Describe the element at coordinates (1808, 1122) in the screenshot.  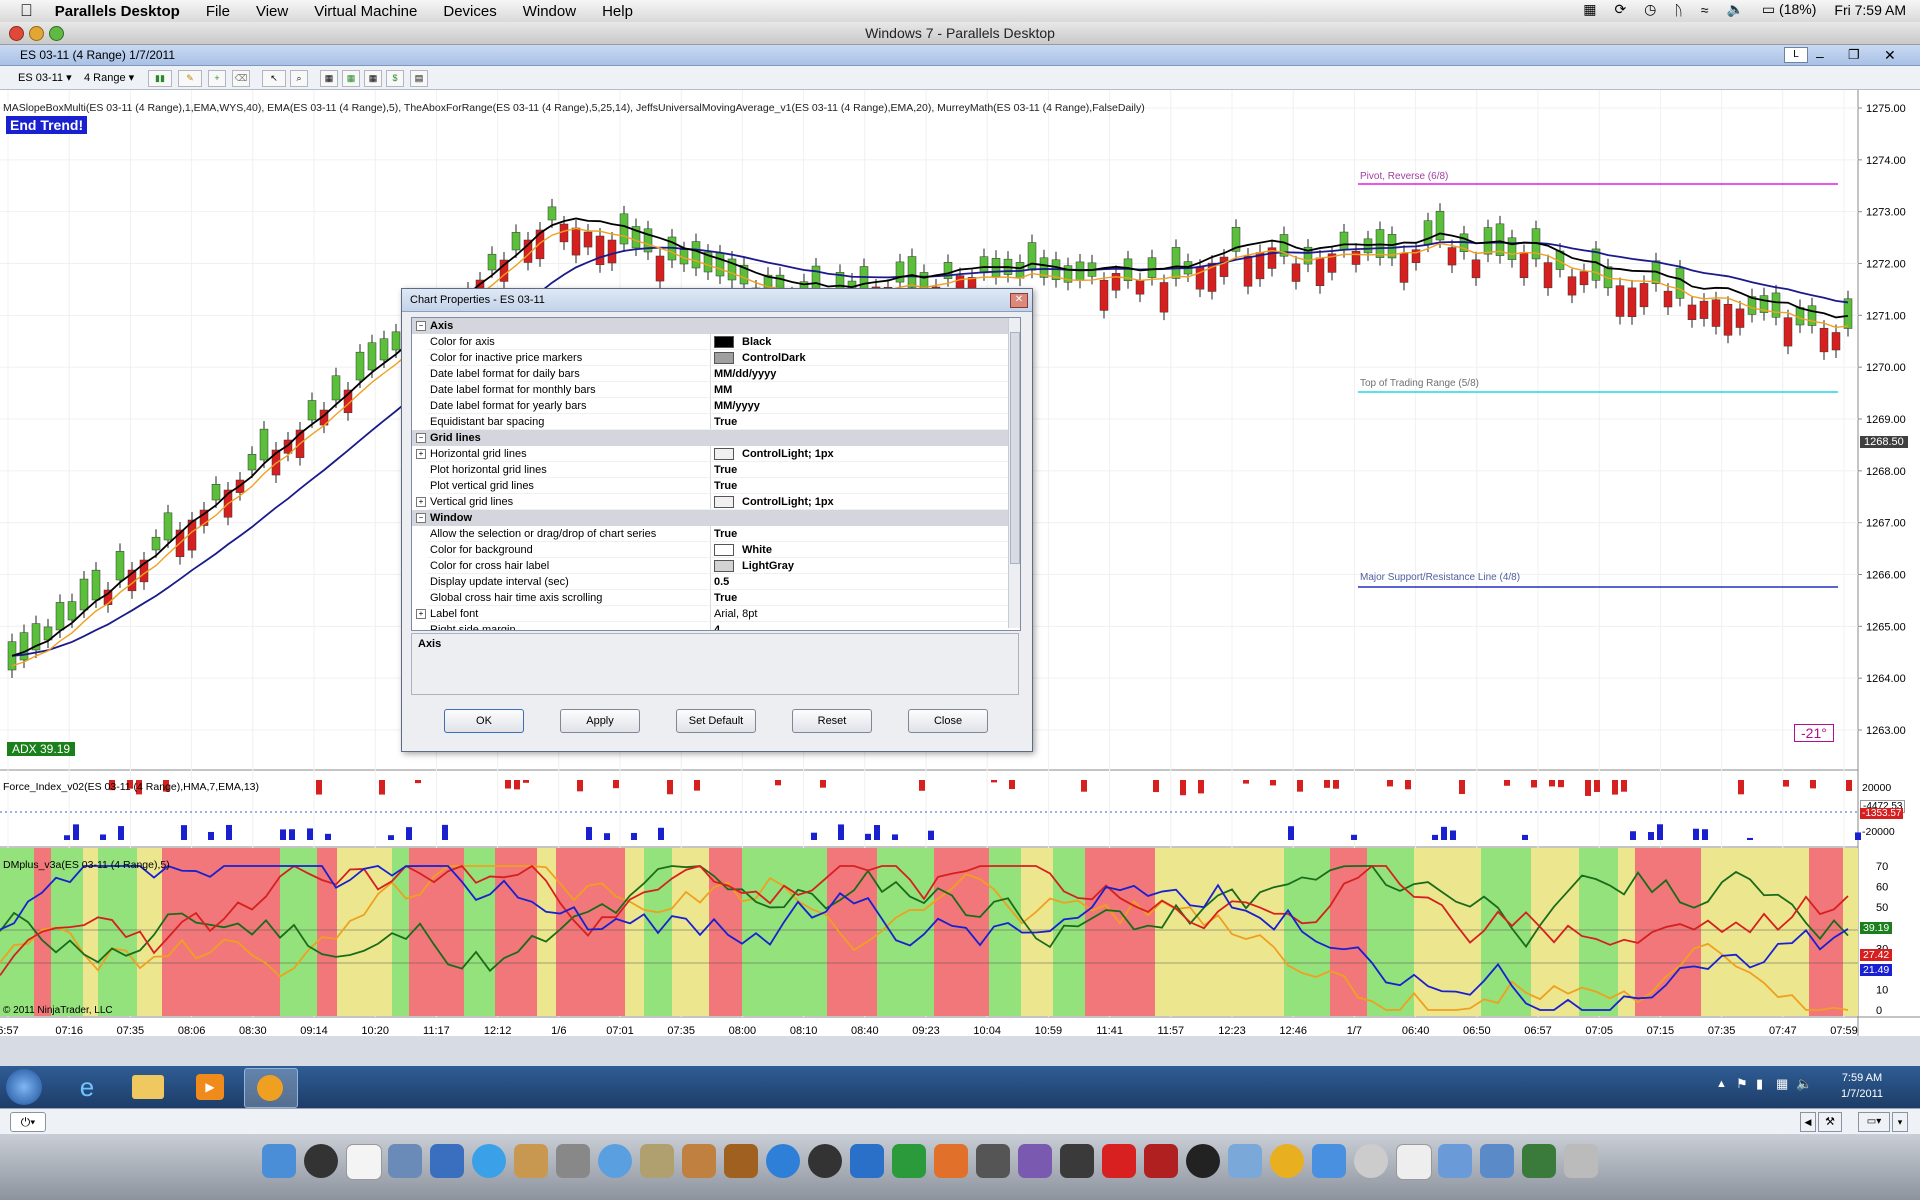
I see `scroll-left-icon: ◀` at that location.